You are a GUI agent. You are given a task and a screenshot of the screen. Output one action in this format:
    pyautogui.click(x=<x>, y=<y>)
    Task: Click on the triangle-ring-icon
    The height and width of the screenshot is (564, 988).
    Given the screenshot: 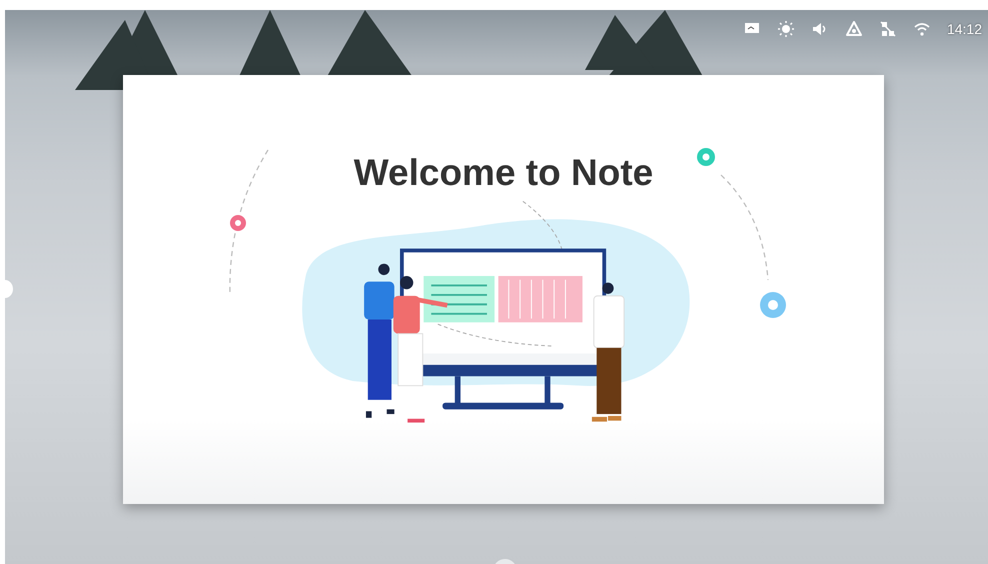 What is the action you would take?
    pyautogui.click(x=853, y=29)
    